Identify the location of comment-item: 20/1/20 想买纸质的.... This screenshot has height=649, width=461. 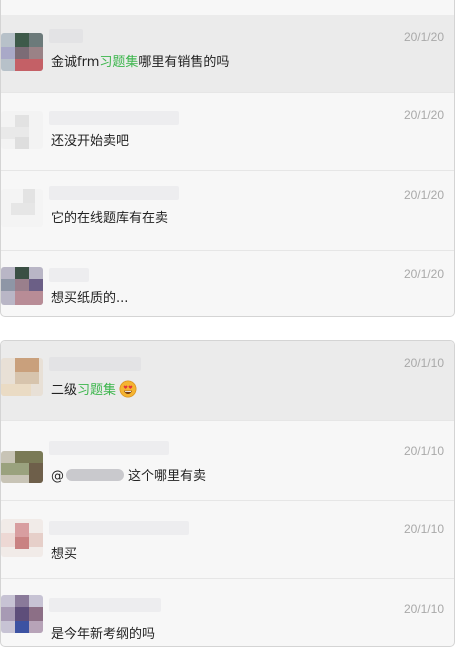
(227, 283).